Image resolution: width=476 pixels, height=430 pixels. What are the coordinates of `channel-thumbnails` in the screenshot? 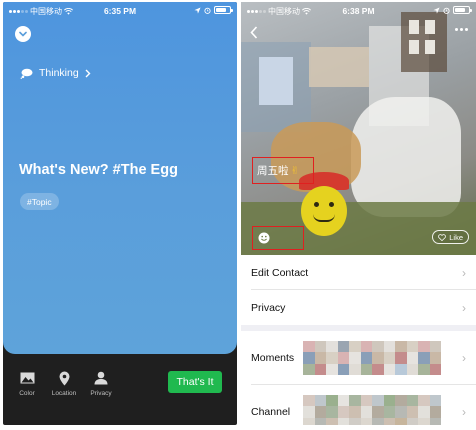 It's located at (372, 410).